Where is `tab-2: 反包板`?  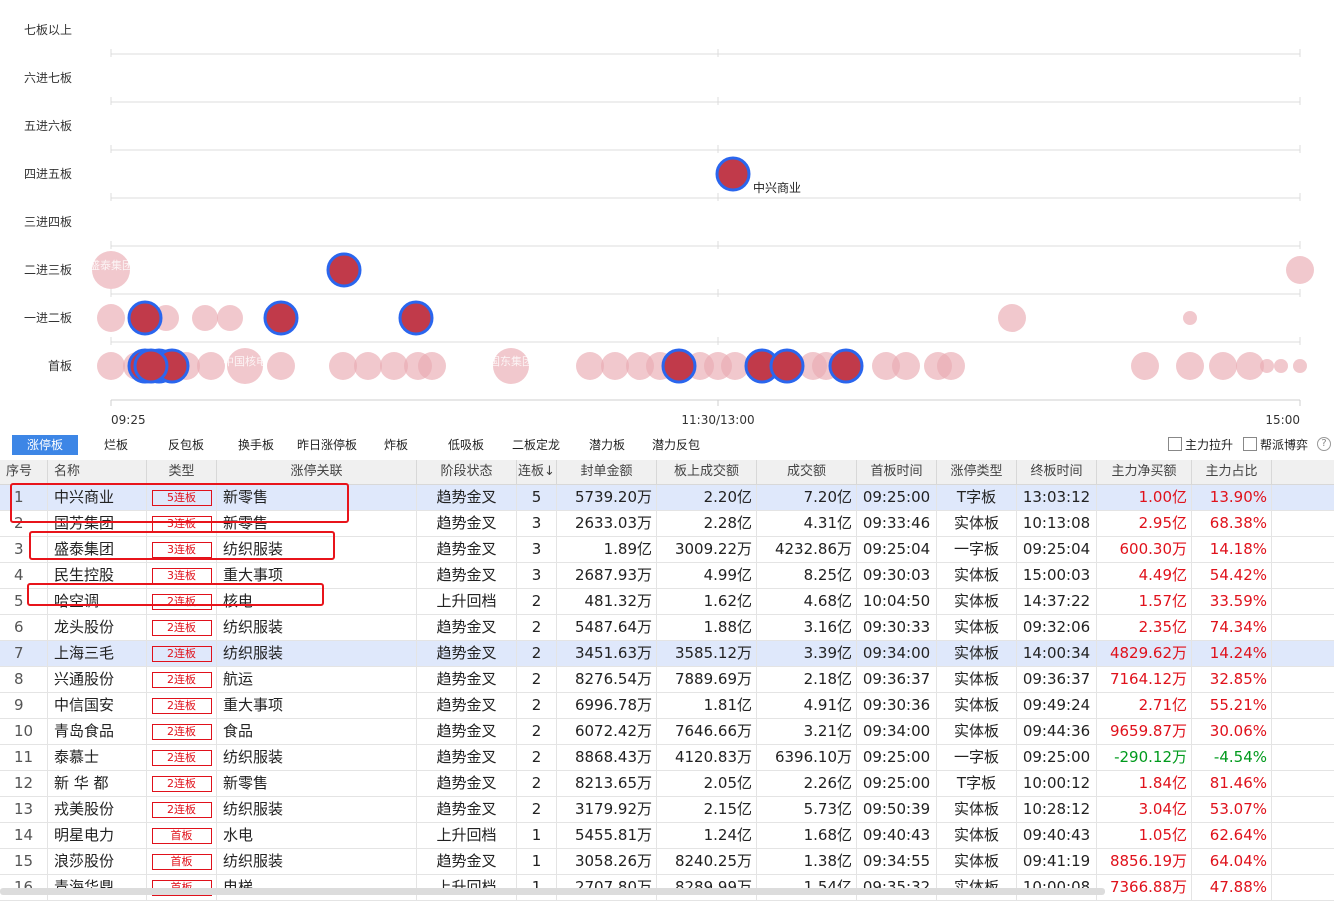 tab-2: 反包板 is located at coordinates (186, 445).